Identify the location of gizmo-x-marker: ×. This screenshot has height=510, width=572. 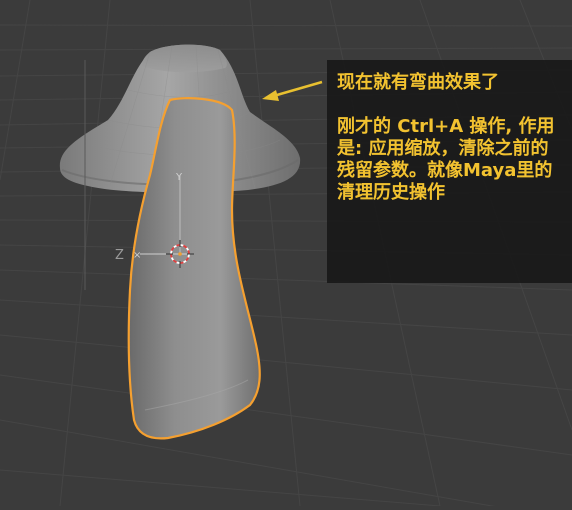
(137, 255).